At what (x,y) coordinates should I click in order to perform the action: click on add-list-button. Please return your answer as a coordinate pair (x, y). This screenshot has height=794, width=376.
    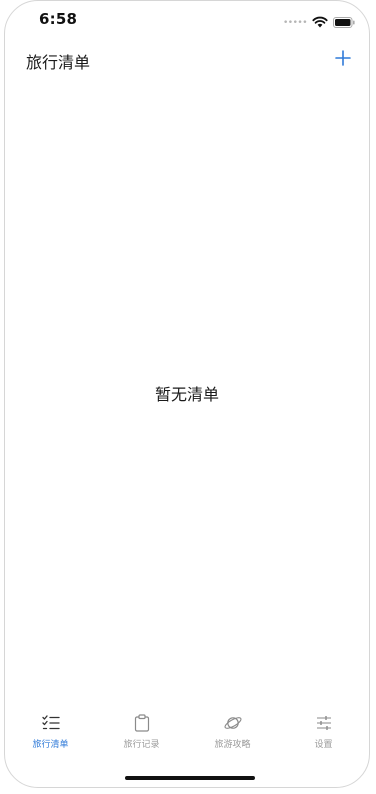
    Looking at the image, I should click on (343, 58).